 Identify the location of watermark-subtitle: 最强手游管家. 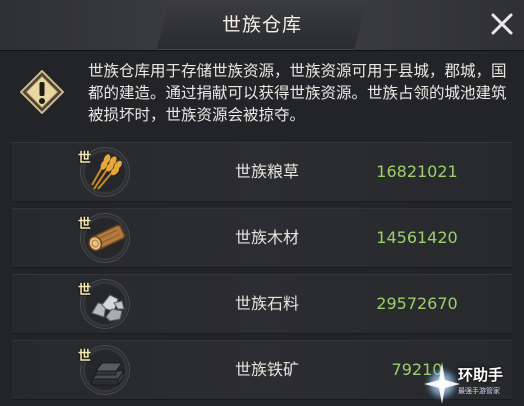
(479, 391).